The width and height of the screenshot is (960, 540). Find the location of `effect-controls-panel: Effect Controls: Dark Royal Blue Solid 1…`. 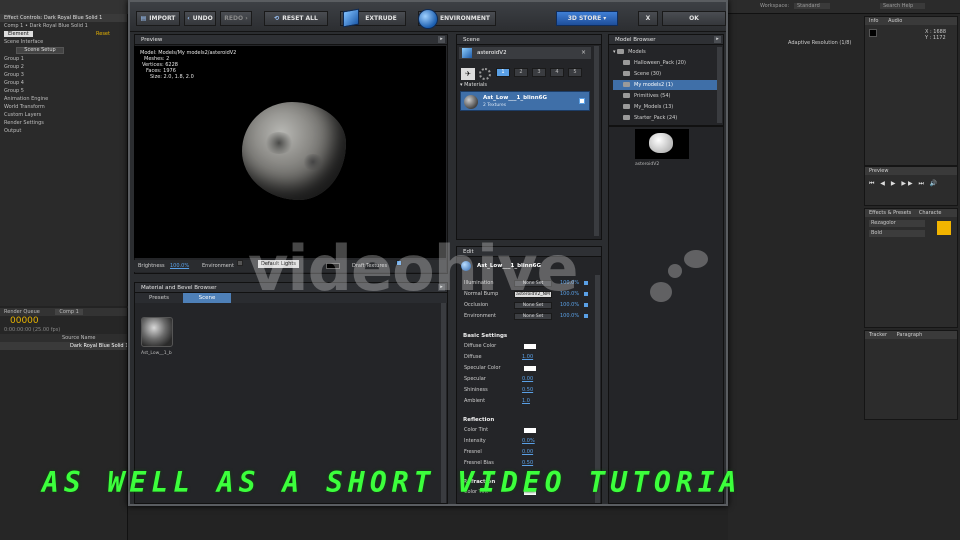

effect-controls-panel: Effect Controls: Dark Royal Blue Solid 1… is located at coordinates (64, 160).